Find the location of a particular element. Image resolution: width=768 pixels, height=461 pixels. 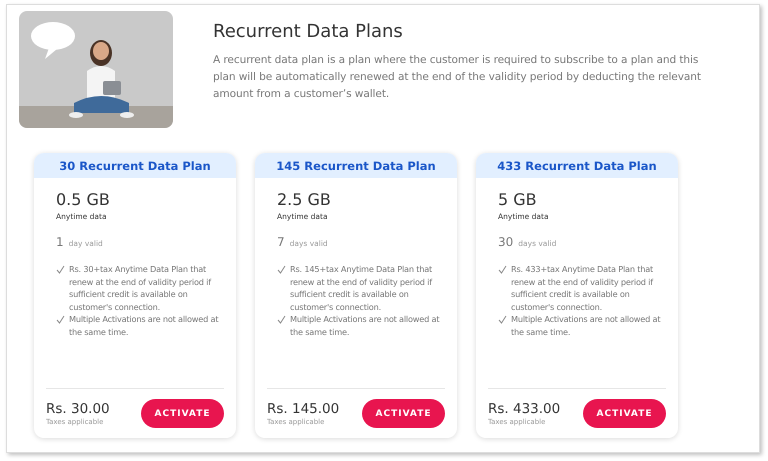

plan-title: 433 Recurrent Data Plan is located at coordinates (577, 165).